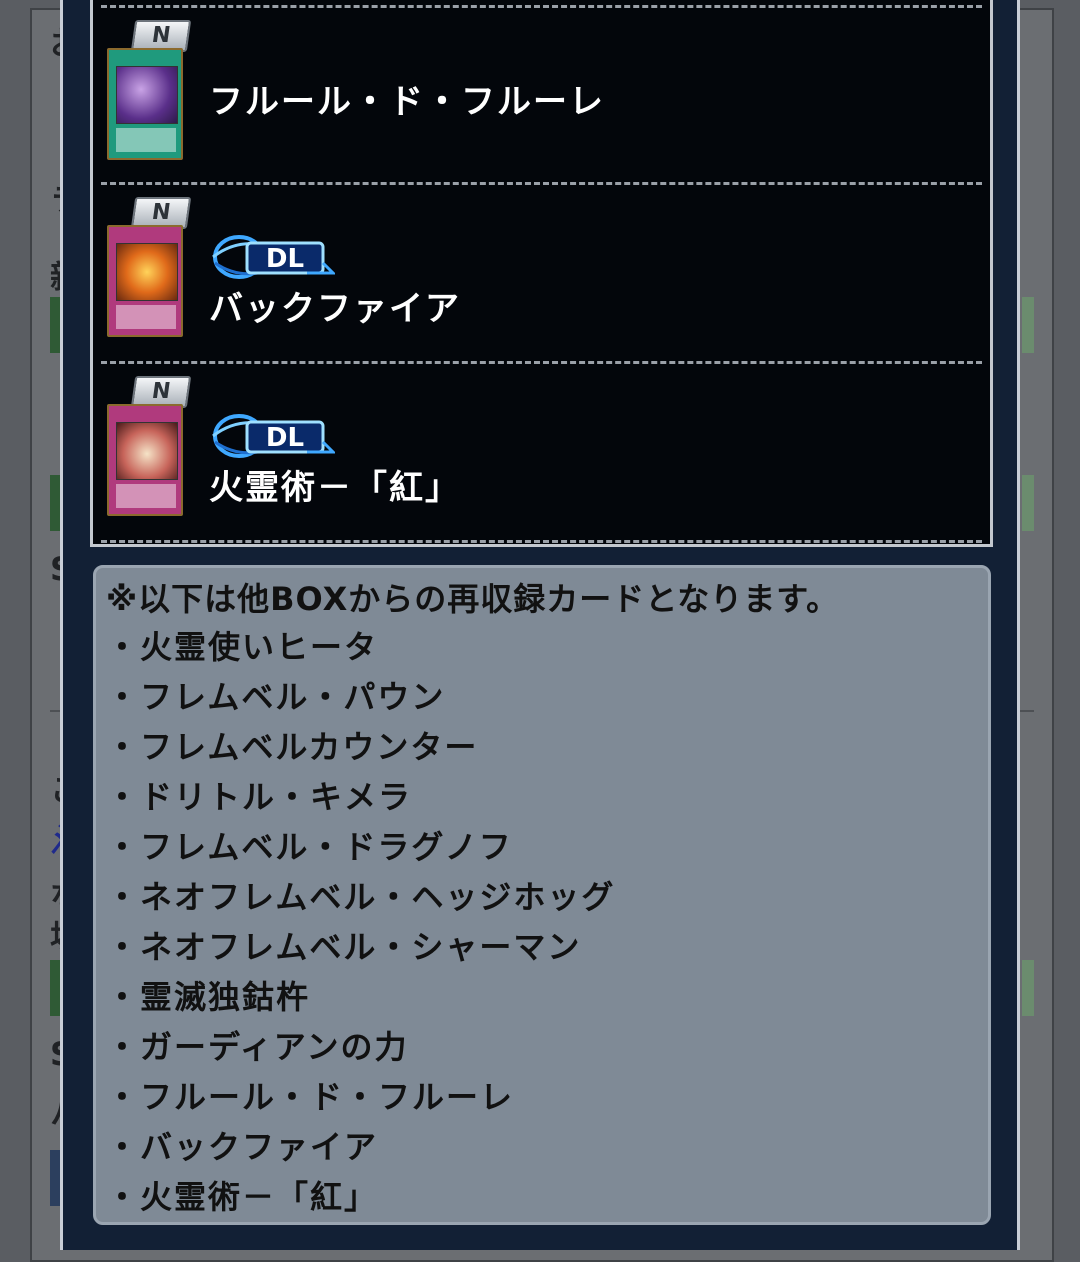  I want to click on note-item: ・フレムベル・ドラグノフ, so click(309, 847).